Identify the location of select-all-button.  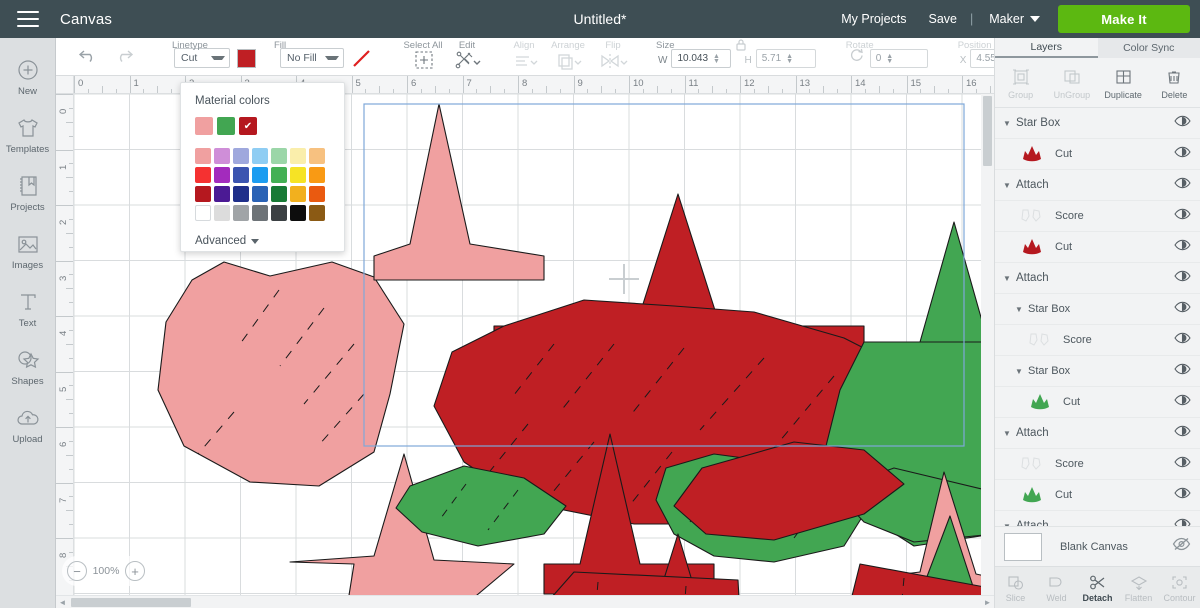
(424, 60).